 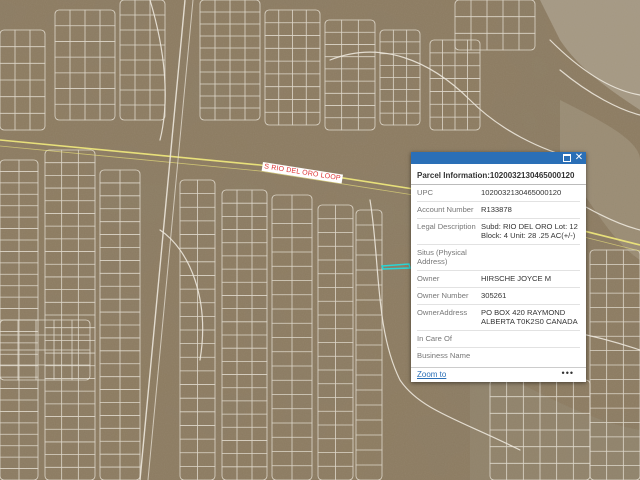 I want to click on field-value: 1020032130465000120, so click(x=521, y=192).